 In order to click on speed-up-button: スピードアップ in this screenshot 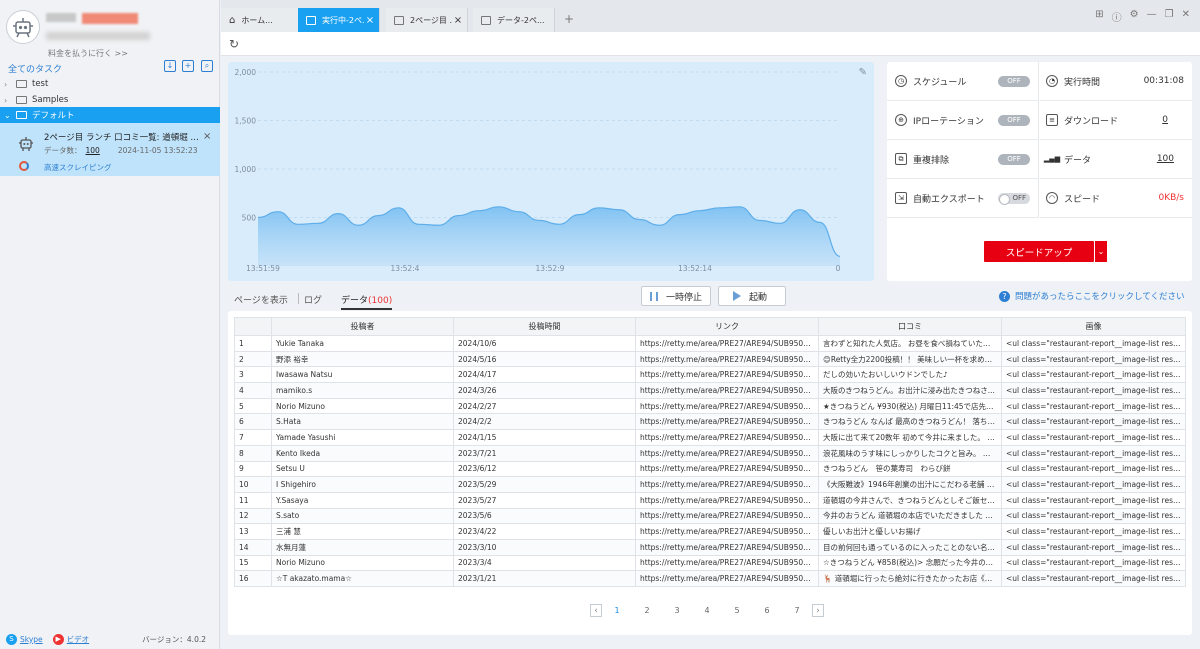, I will do `click(1039, 251)`.